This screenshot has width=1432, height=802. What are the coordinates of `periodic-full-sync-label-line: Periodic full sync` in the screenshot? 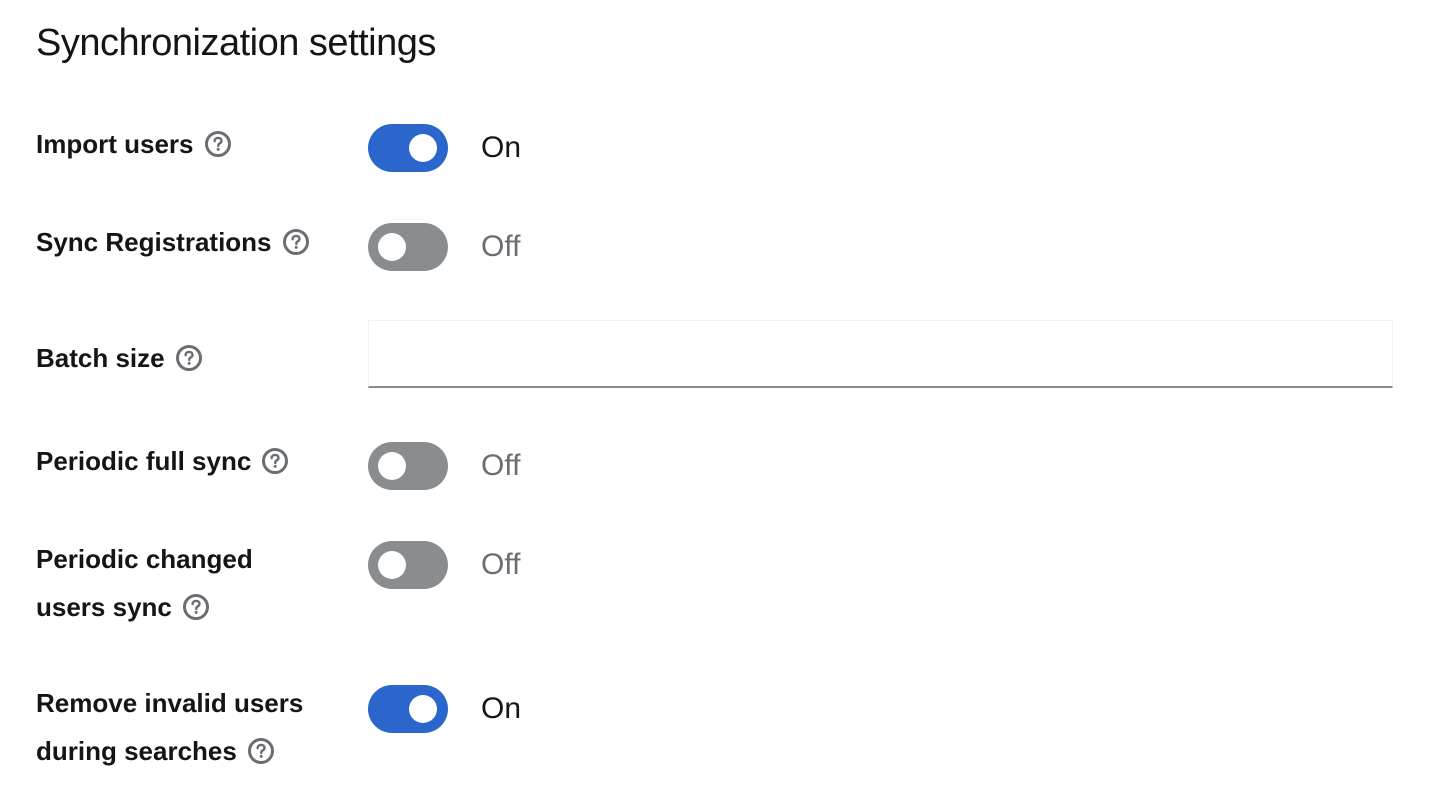 It's located at (186, 461).